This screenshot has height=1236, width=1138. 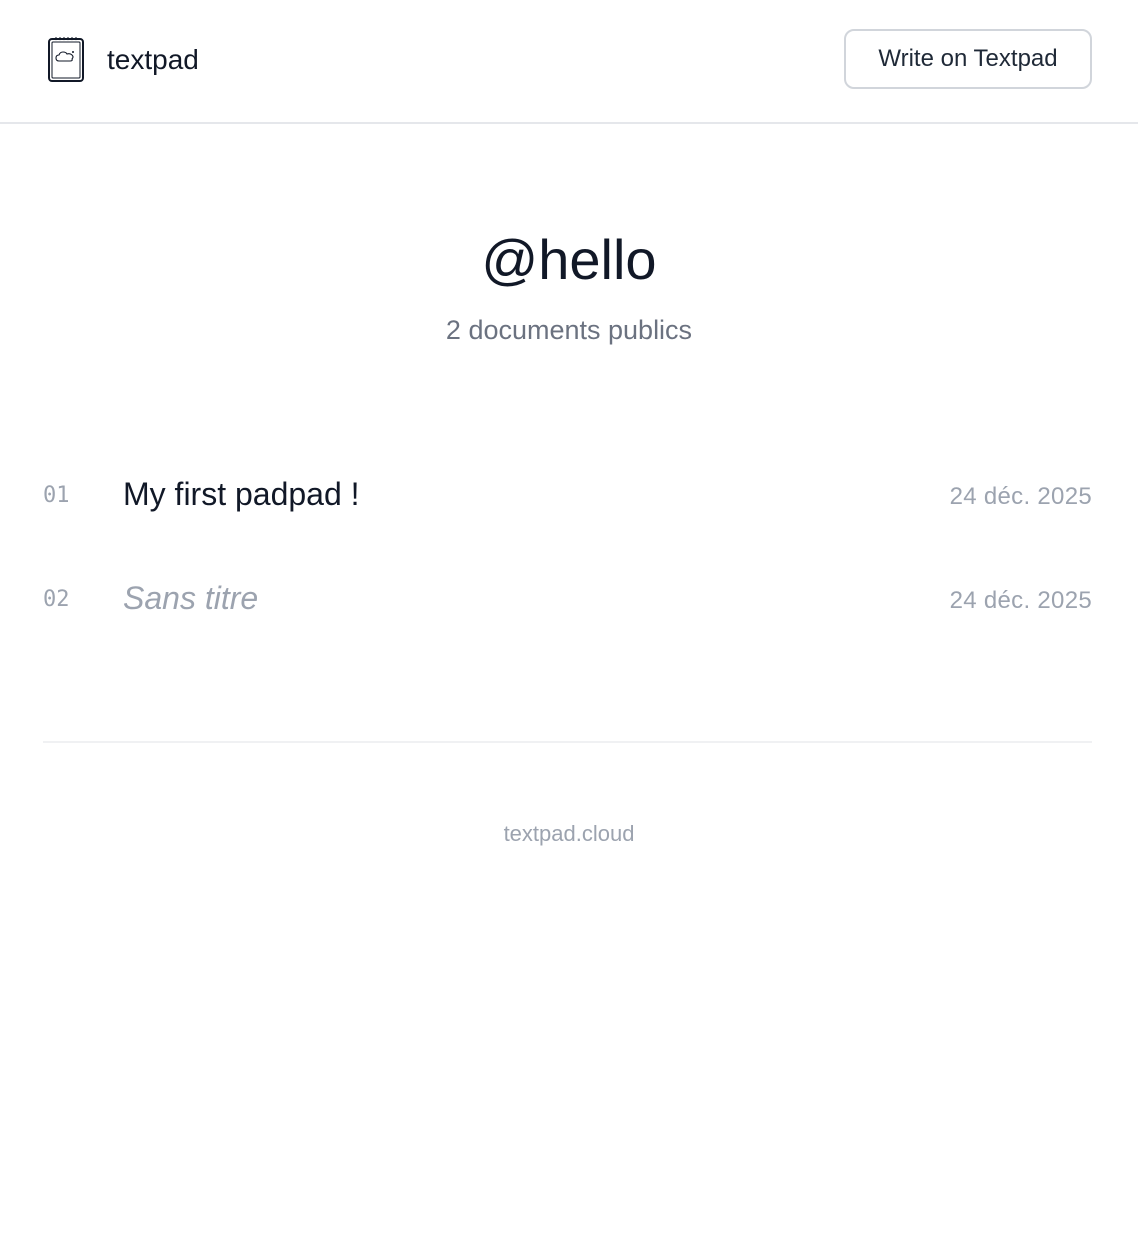 I want to click on footer-domain: textpad.cloud, so click(x=569, y=834).